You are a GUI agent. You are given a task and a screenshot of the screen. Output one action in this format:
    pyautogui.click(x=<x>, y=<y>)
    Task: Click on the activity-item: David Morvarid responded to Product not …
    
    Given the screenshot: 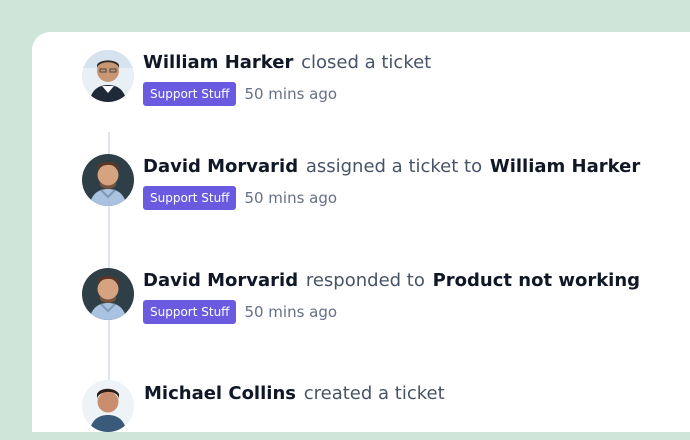 What is the action you would take?
    pyautogui.click(x=386, y=298)
    